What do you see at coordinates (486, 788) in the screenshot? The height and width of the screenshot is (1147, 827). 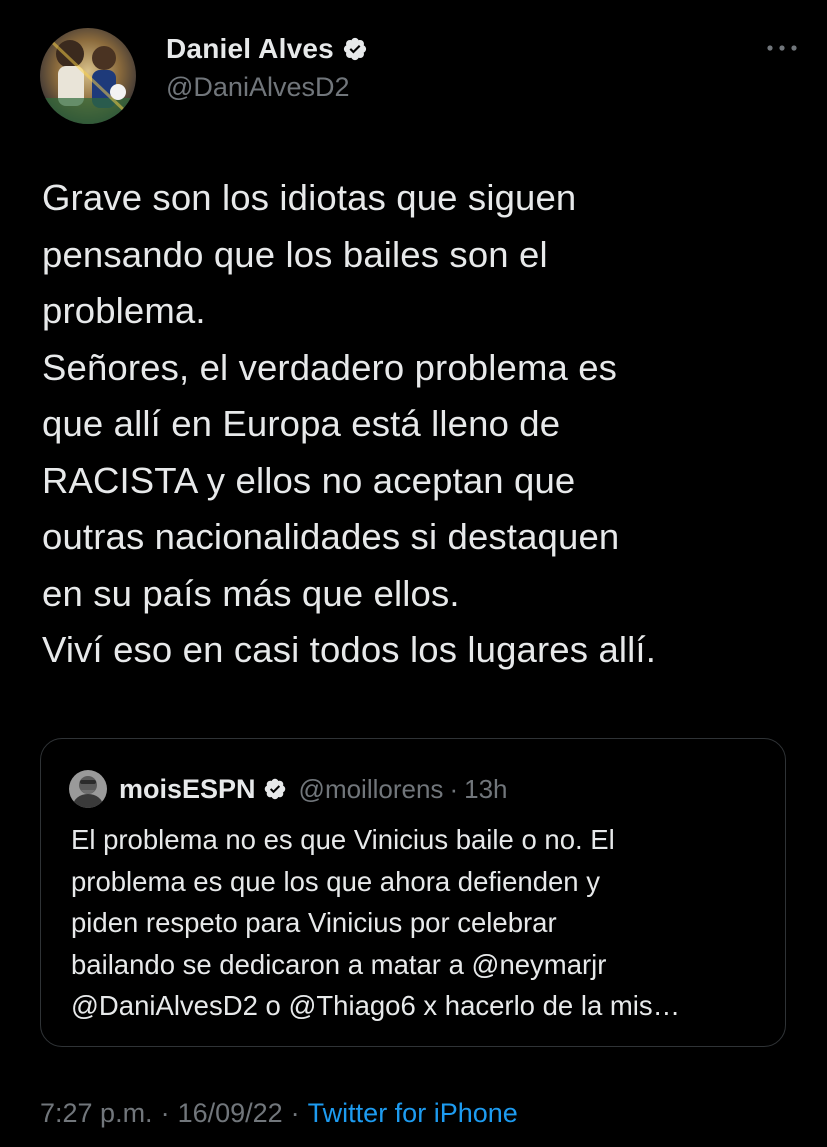 I see `quoted-time: 13h` at bounding box center [486, 788].